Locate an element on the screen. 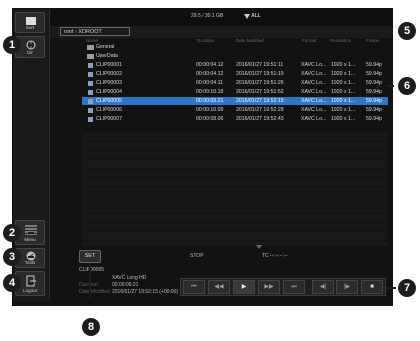 The image size is (420, 341). stop-icon: ■ is located at coordinates (372, 287).